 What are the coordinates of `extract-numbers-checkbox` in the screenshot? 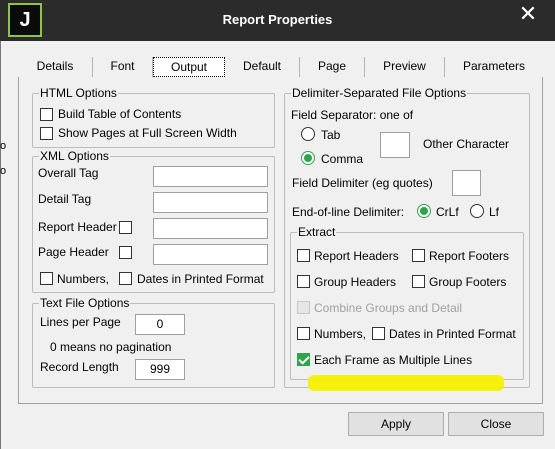 It's located at (303, 333).